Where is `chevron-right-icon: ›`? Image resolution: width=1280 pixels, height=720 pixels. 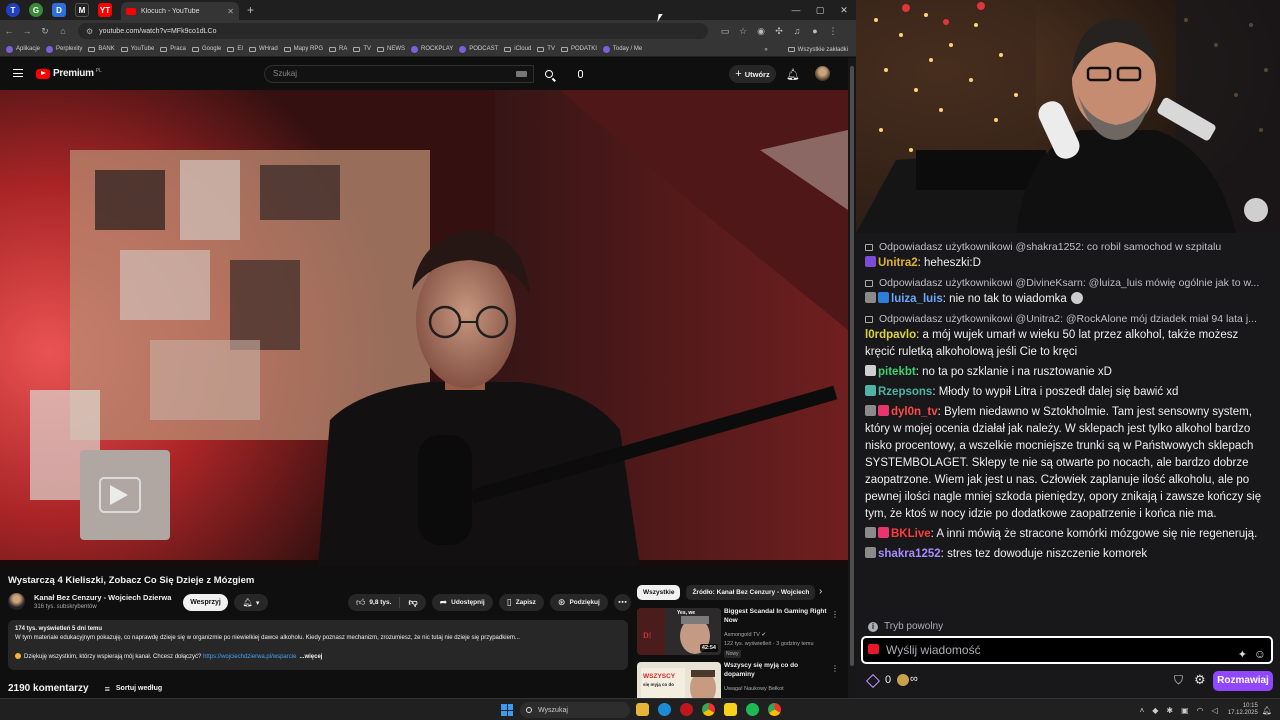 chevron-right-icon: › is located at coordinates (820, 591).